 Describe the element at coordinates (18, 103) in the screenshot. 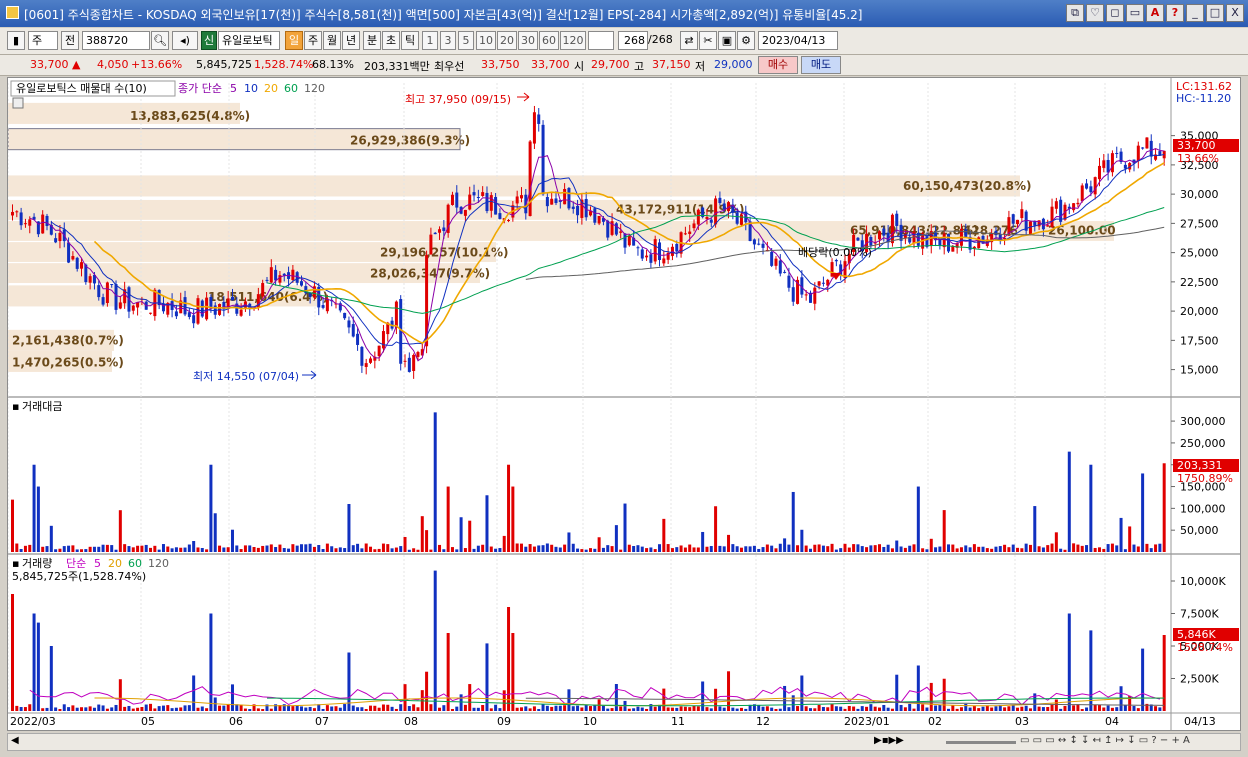

I see `grid-toggle-icon` at that location.